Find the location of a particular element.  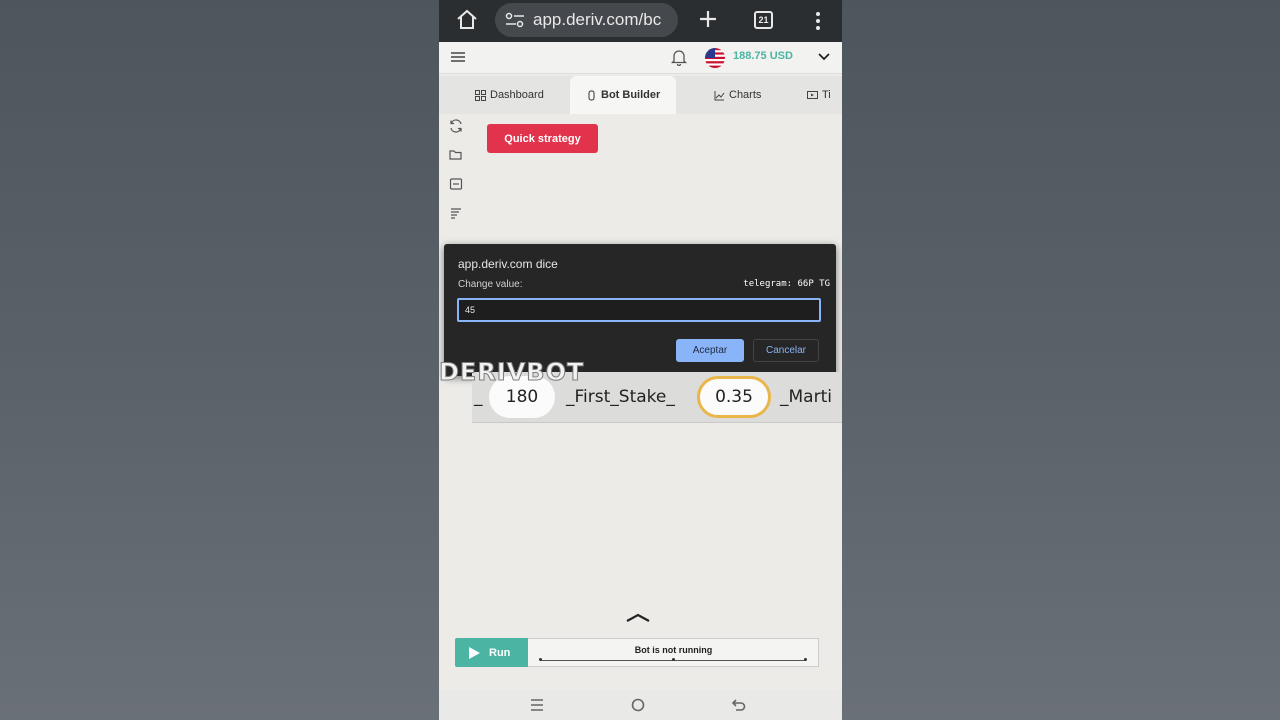

chart-icon is located at coordinates (719, 95).